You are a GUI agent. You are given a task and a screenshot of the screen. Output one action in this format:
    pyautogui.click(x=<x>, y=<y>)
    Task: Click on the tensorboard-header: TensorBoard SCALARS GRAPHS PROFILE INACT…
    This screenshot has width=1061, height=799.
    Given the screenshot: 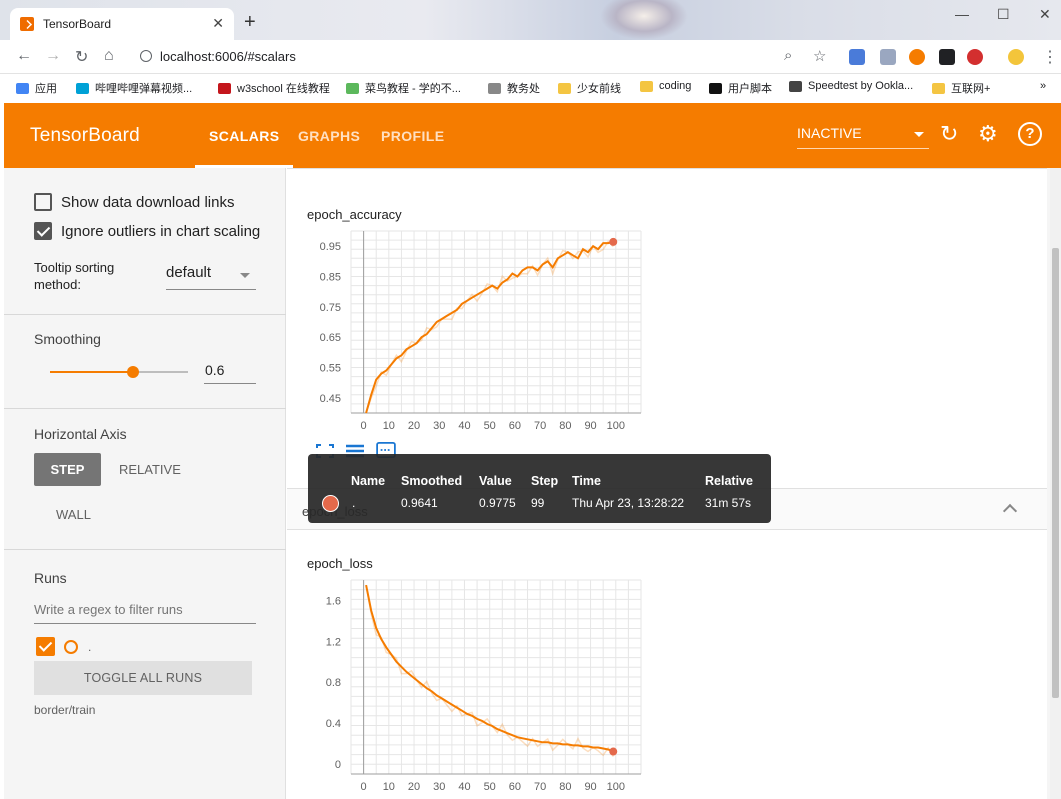 What is the action you would take?
    pyautogui.click(x=532, y=135)
    